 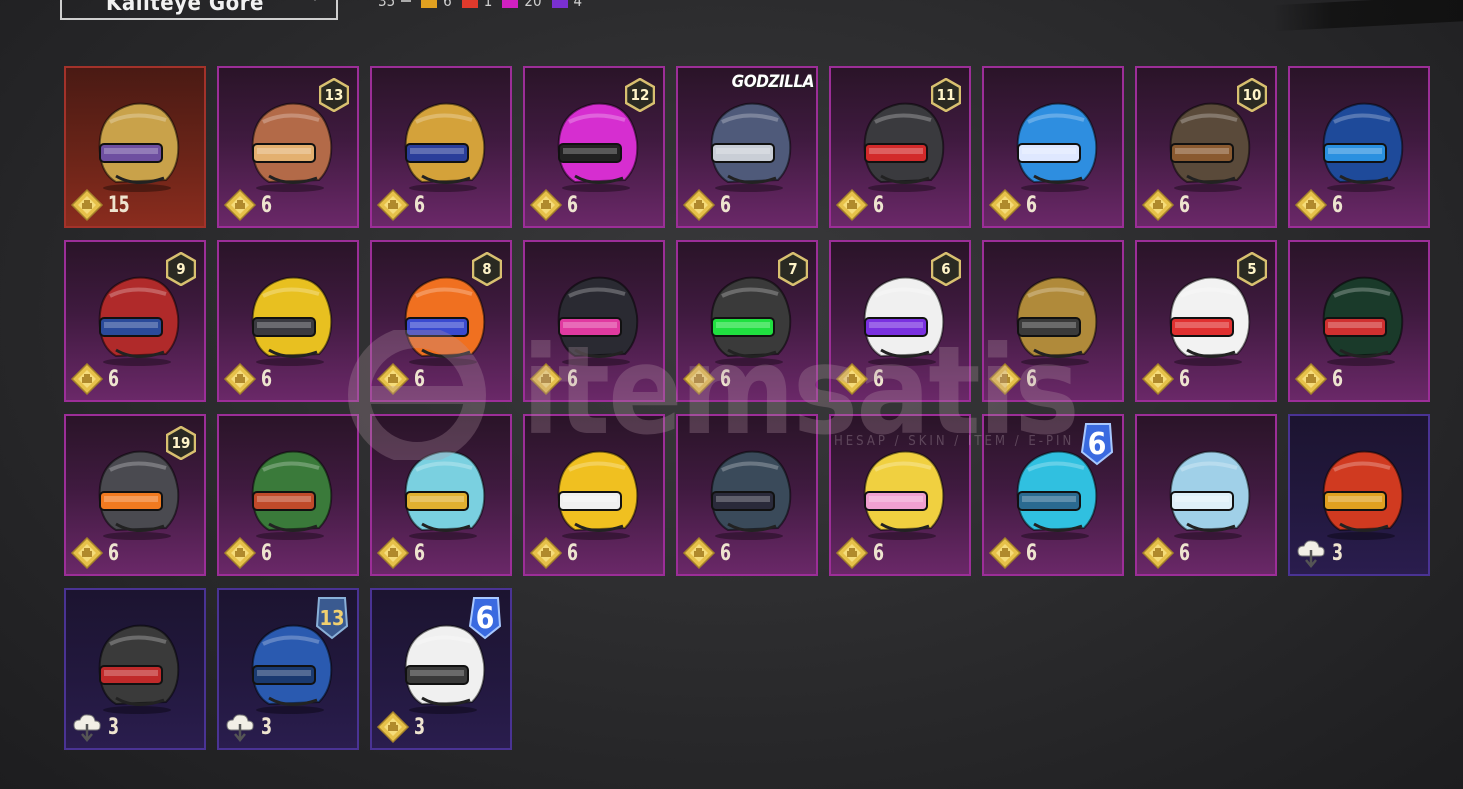 What do you see at coordinates (487, 269) in the screenshot?
I see `level-badge-number: 8` at bounding box center [487, 269].